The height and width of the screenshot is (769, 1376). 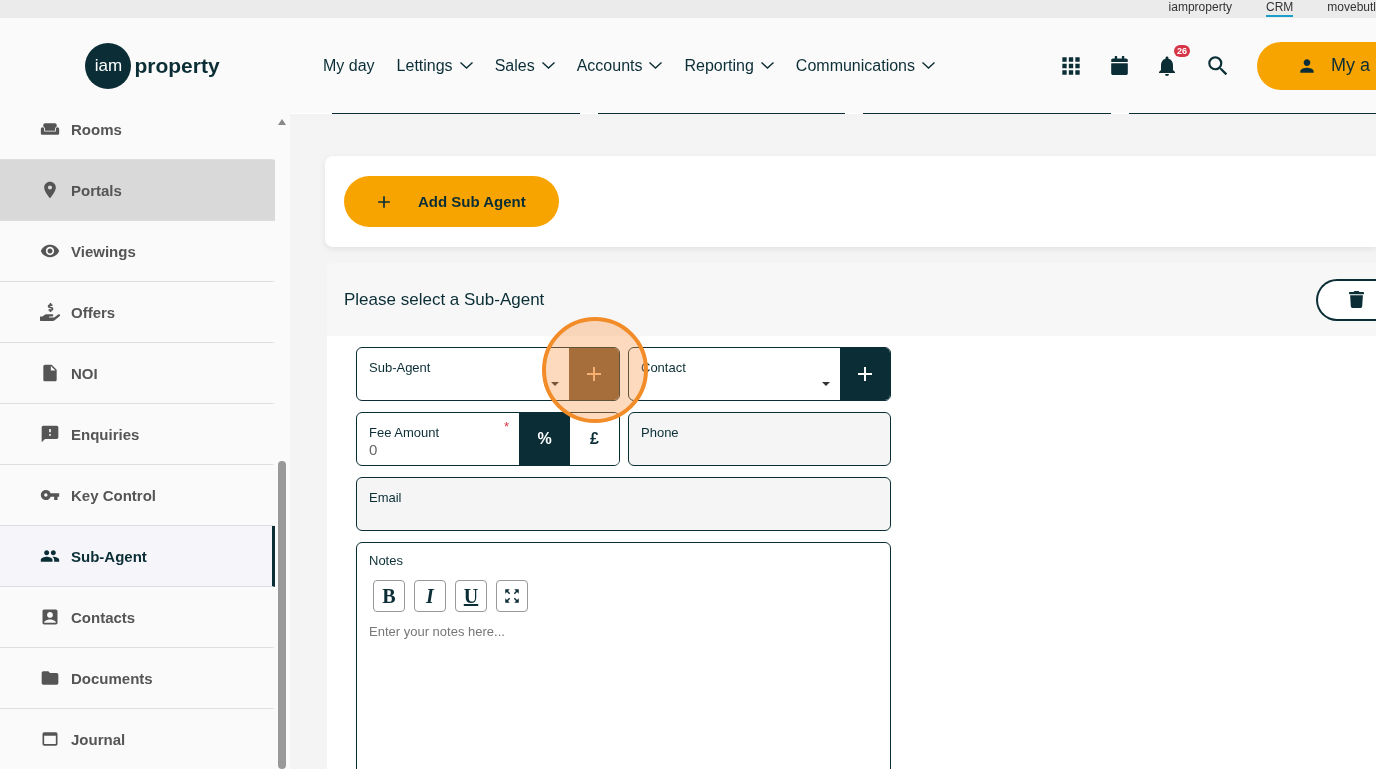 What do you see at coordinates (1119, 65) in the screenshot?
I see `calendar-icon` at bounding box center [1119, 65].